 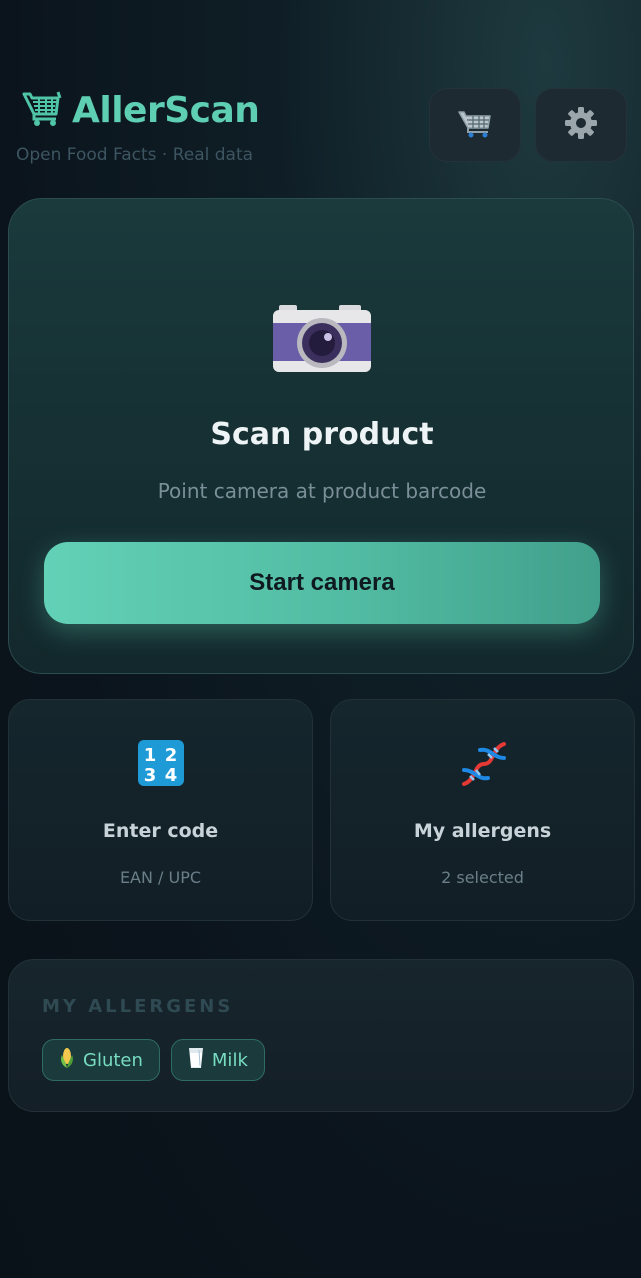 What do you see at coordinates (482, 877) in the screenshot?
I see `my-allergens-count: 2 selected` at bounding box center [482, 877].